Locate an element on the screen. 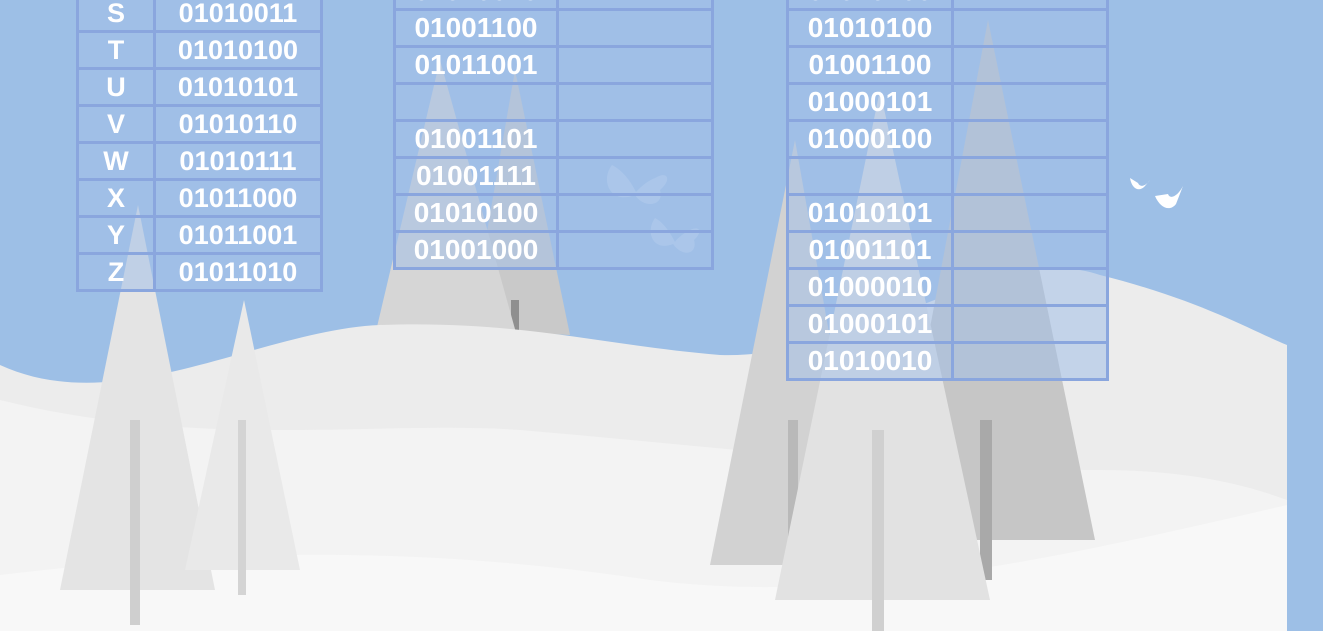 This screenshot has height=631, width=1323. table-row: Z 01011010 is located at coordinates (199, 272).